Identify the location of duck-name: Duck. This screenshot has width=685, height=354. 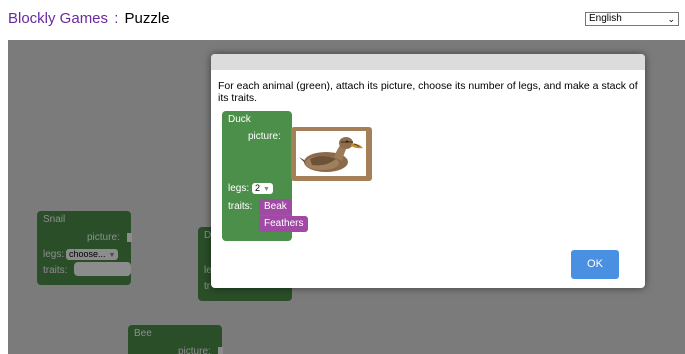
(239, 119).